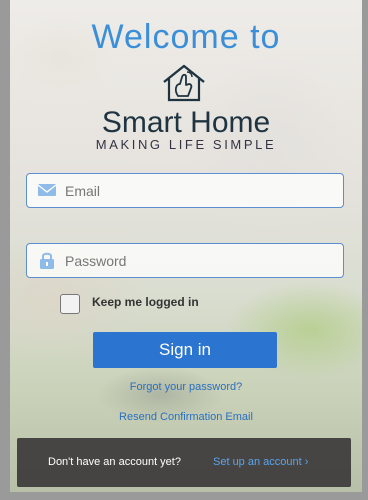  I want to click on password-input, so click(200, 260).